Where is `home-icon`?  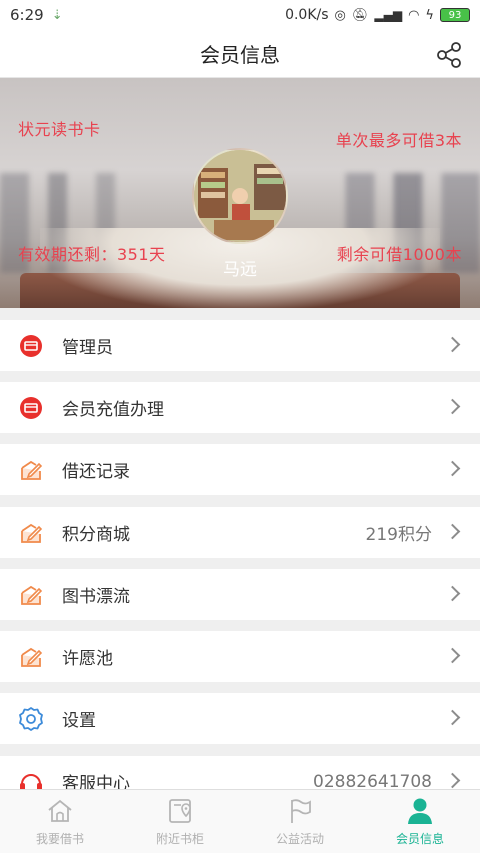 home-icon is located at coordinates (60, 810).